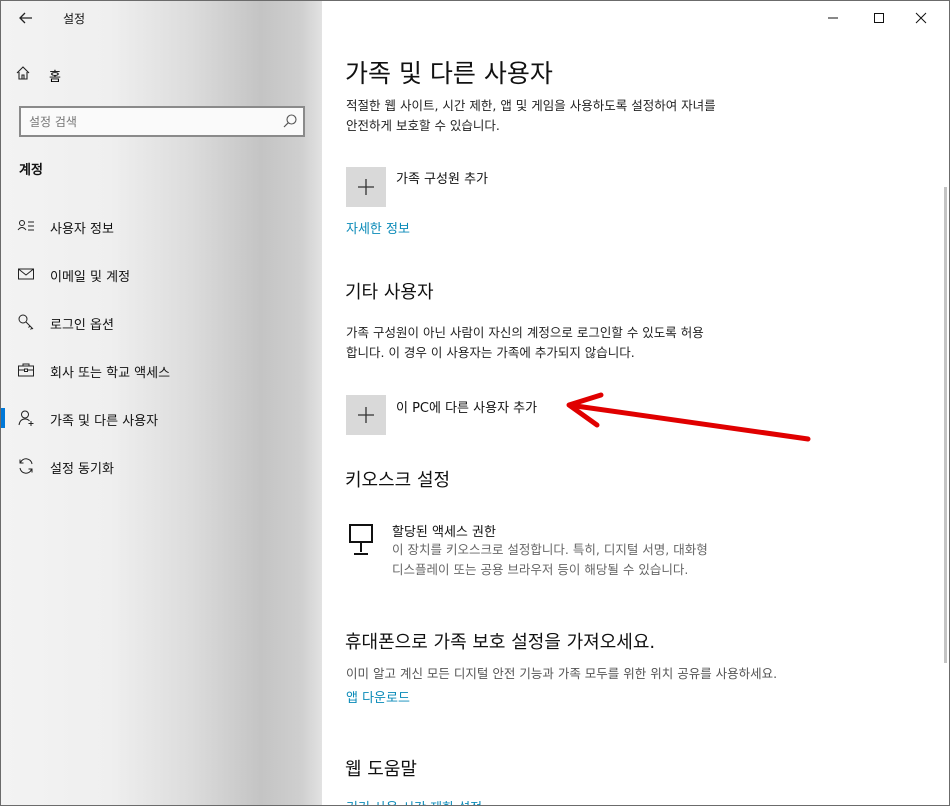 The width and height of the screenshot is (950, 806). I want to click on sidebar-item-work-school: 회사 또는 학교 액세스, so click(161, 370).